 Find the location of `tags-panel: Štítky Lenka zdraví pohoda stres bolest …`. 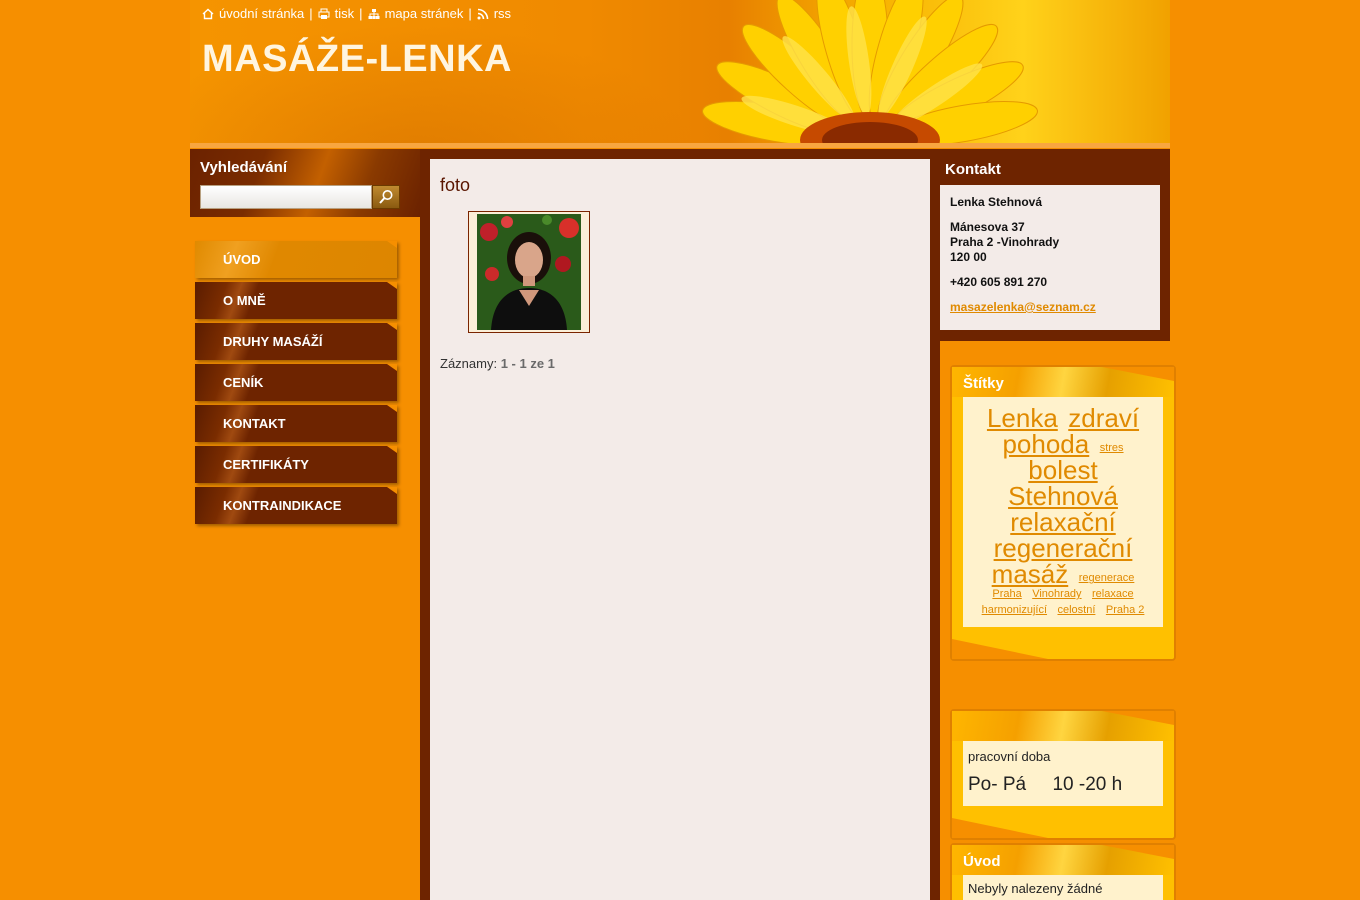

tags-panel: Štítky Lenka zdraví pohoda stres bolest … is located at coordinates (1063, 513).